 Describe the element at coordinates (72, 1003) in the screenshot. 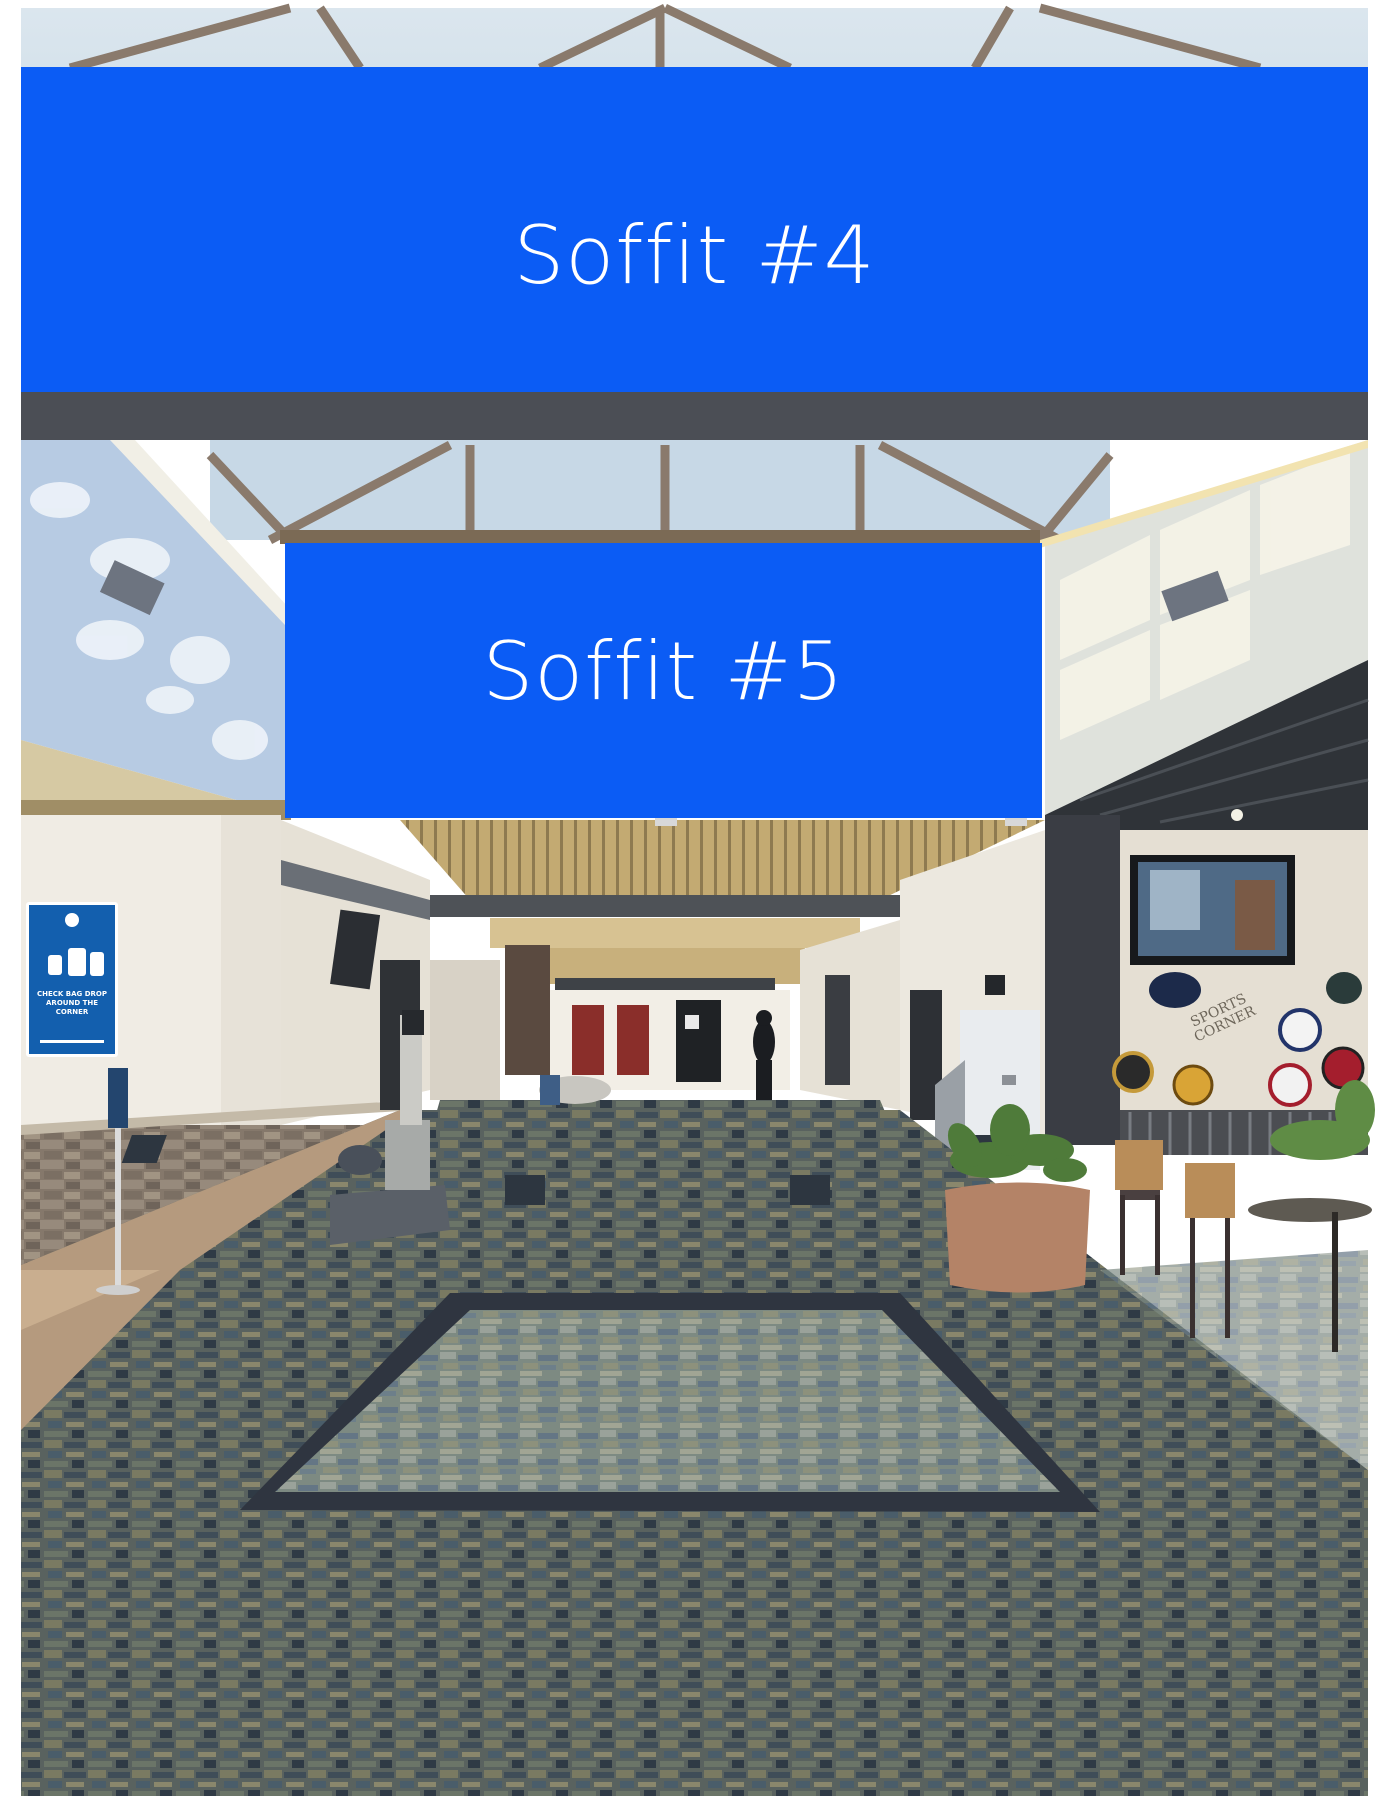

I see `check-bag-sign-text: CHECK BAG DROP AROUND THE CORNER` at that location.